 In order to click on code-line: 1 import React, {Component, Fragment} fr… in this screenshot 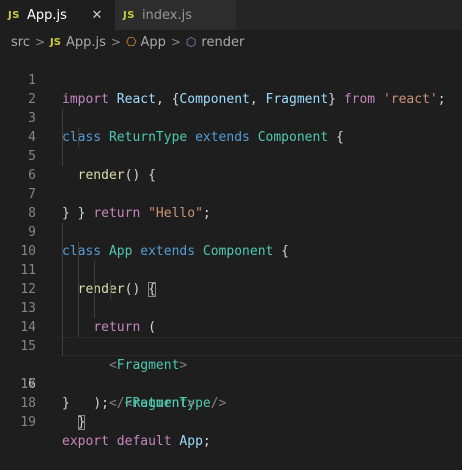, I will do `click(231, 79)`.